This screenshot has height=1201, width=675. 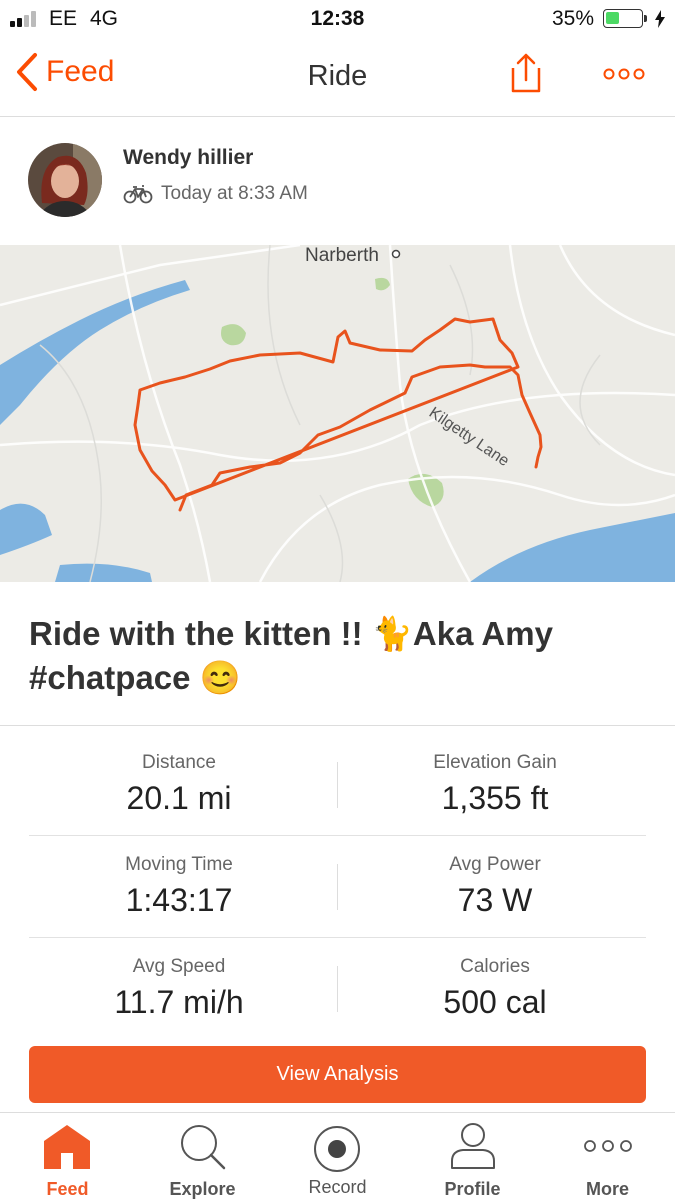 I want to click on nav-bar: Feed Ride, so click(x=337, y=77).